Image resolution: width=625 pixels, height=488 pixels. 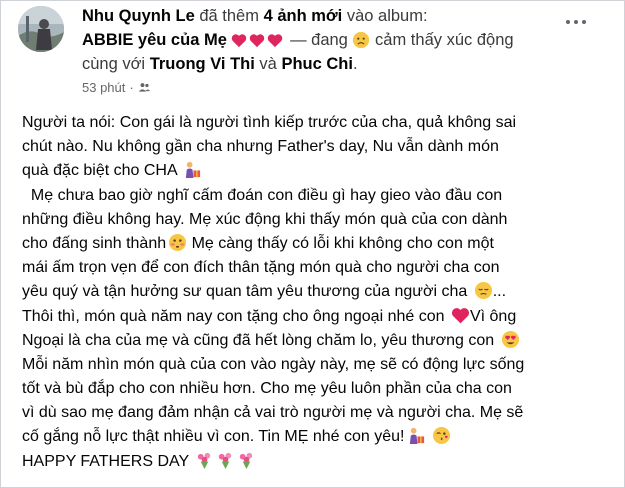 I want to click on author-avatar, so click(x=41, y=29).